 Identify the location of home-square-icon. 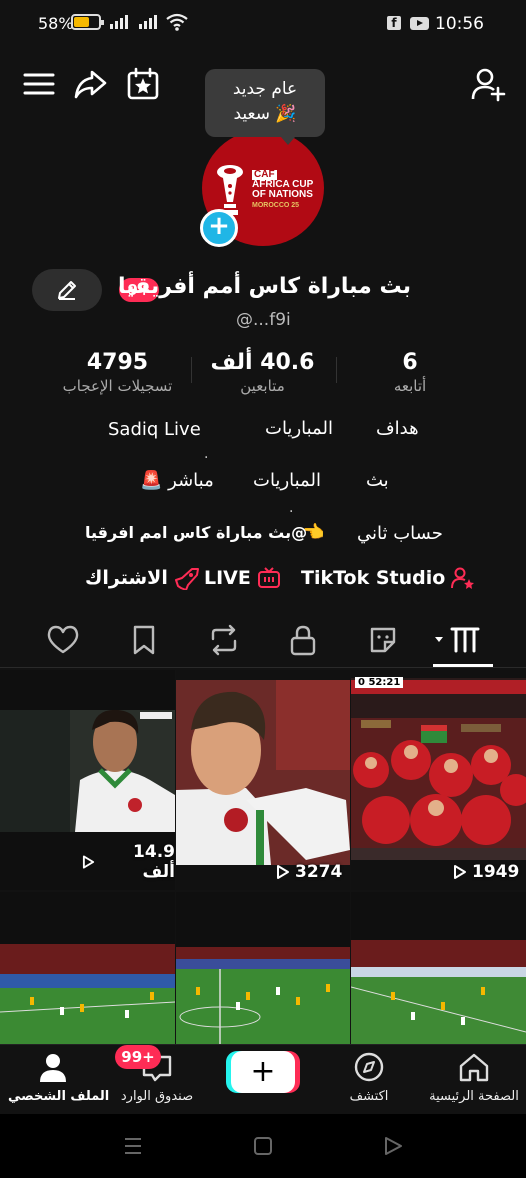
(263, 1146).